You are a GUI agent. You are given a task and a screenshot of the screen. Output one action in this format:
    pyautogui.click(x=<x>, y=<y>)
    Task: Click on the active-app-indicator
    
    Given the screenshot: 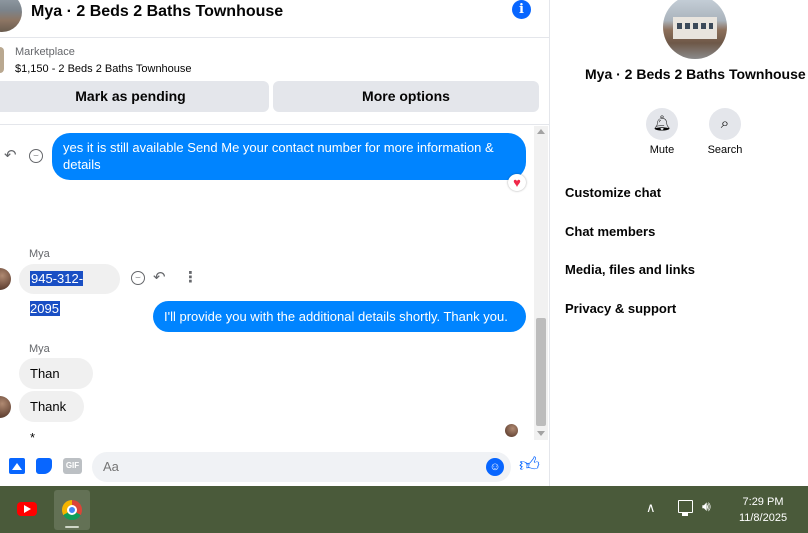 What is the action you would take?
    pyautogui.click(x=72, y=527)
    